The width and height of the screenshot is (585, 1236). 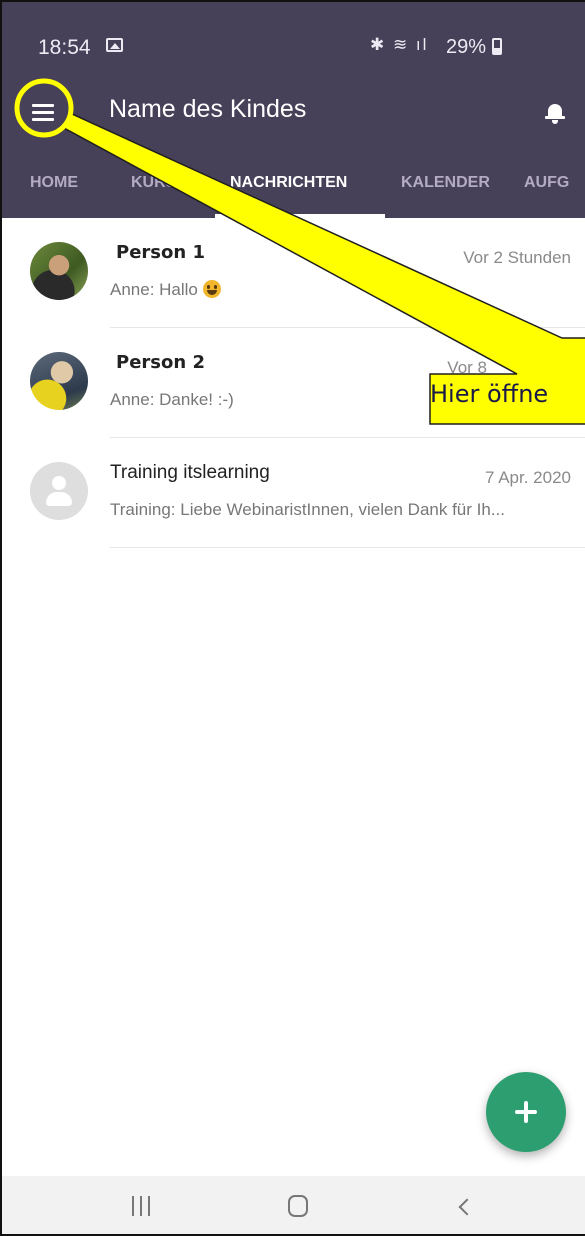 What do you see at coordinates (556, 112) in the screenshot?
I see `notifications-button` at bounding box center [556, 112].